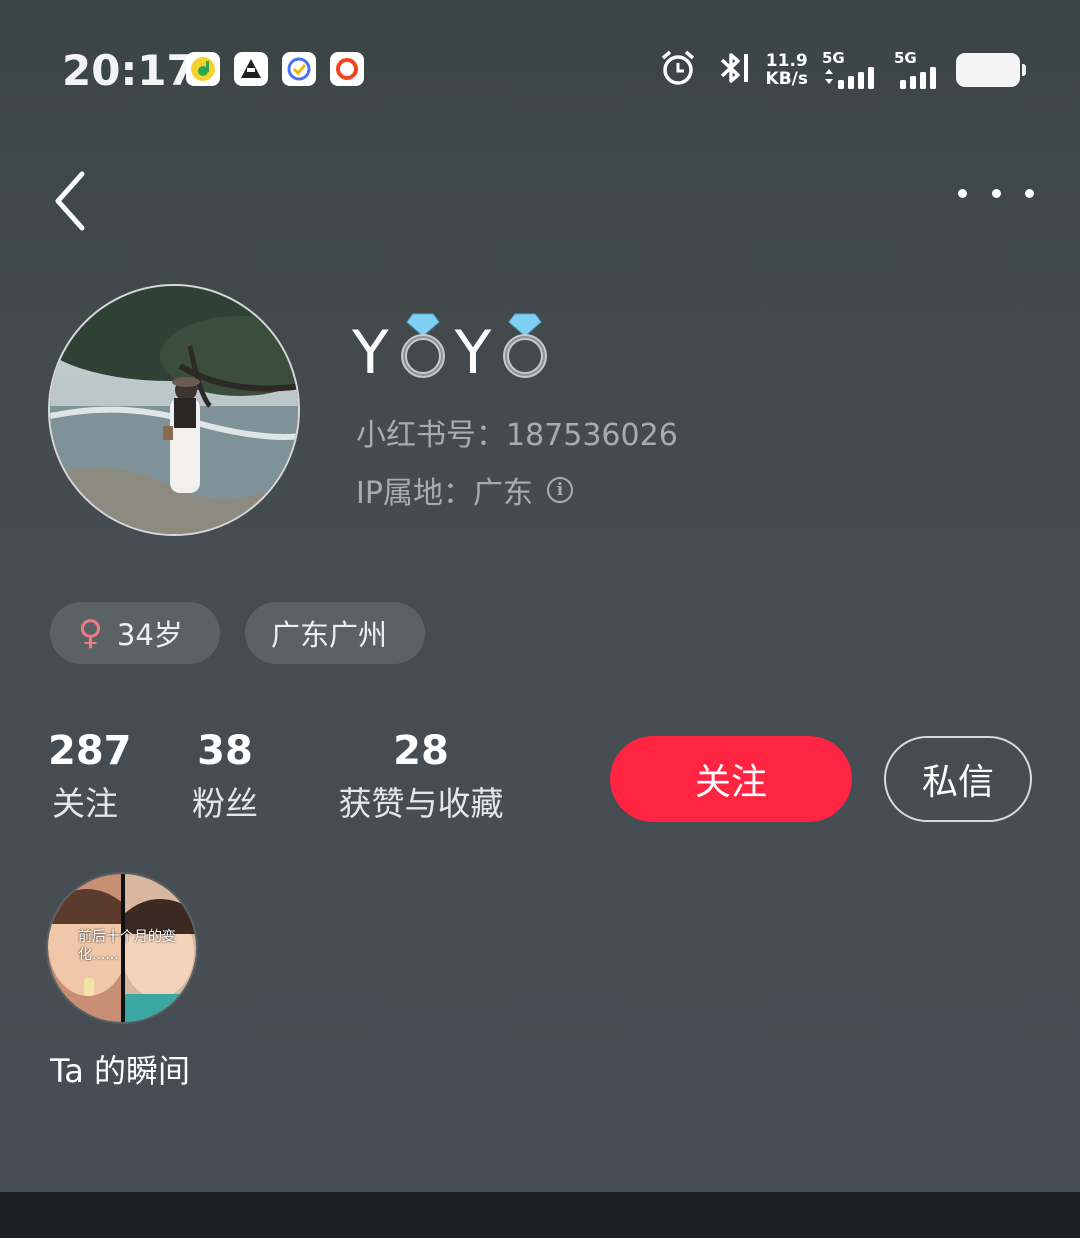 This screenshot has height=1238, width=1080. I want to click on more-options-button, so click(996, 193).